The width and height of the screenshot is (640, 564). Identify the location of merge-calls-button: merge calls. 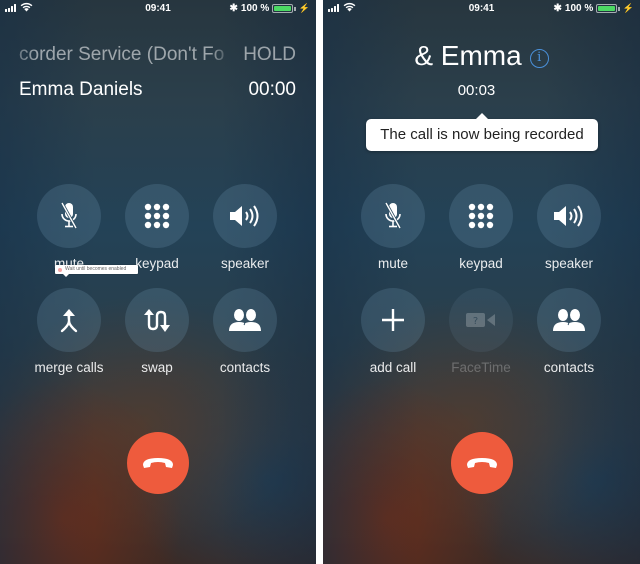
(69, 331).